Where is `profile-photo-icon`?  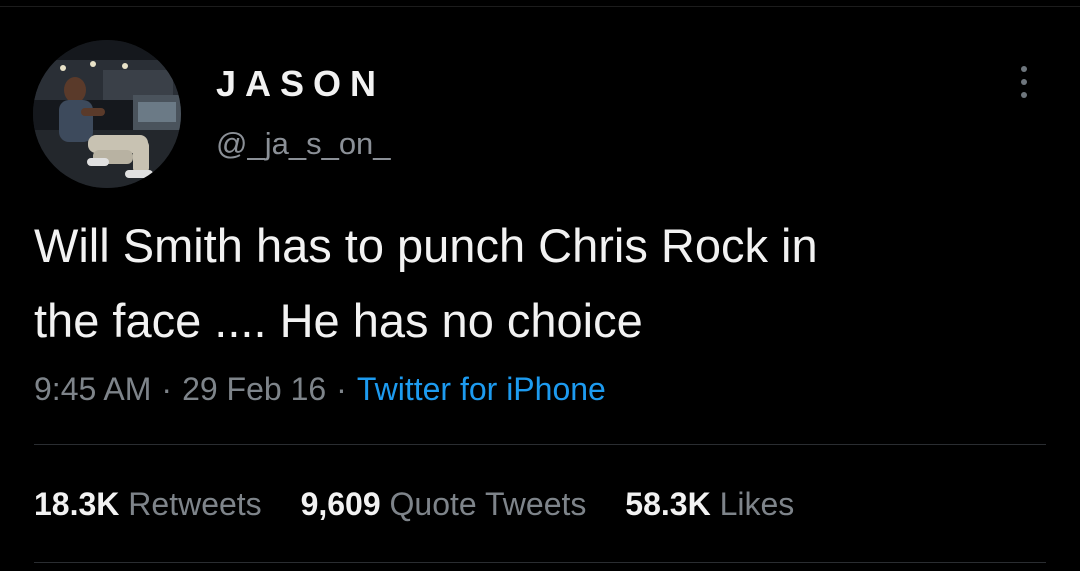 profile-photo-icon is located at coordinates (107, 114).